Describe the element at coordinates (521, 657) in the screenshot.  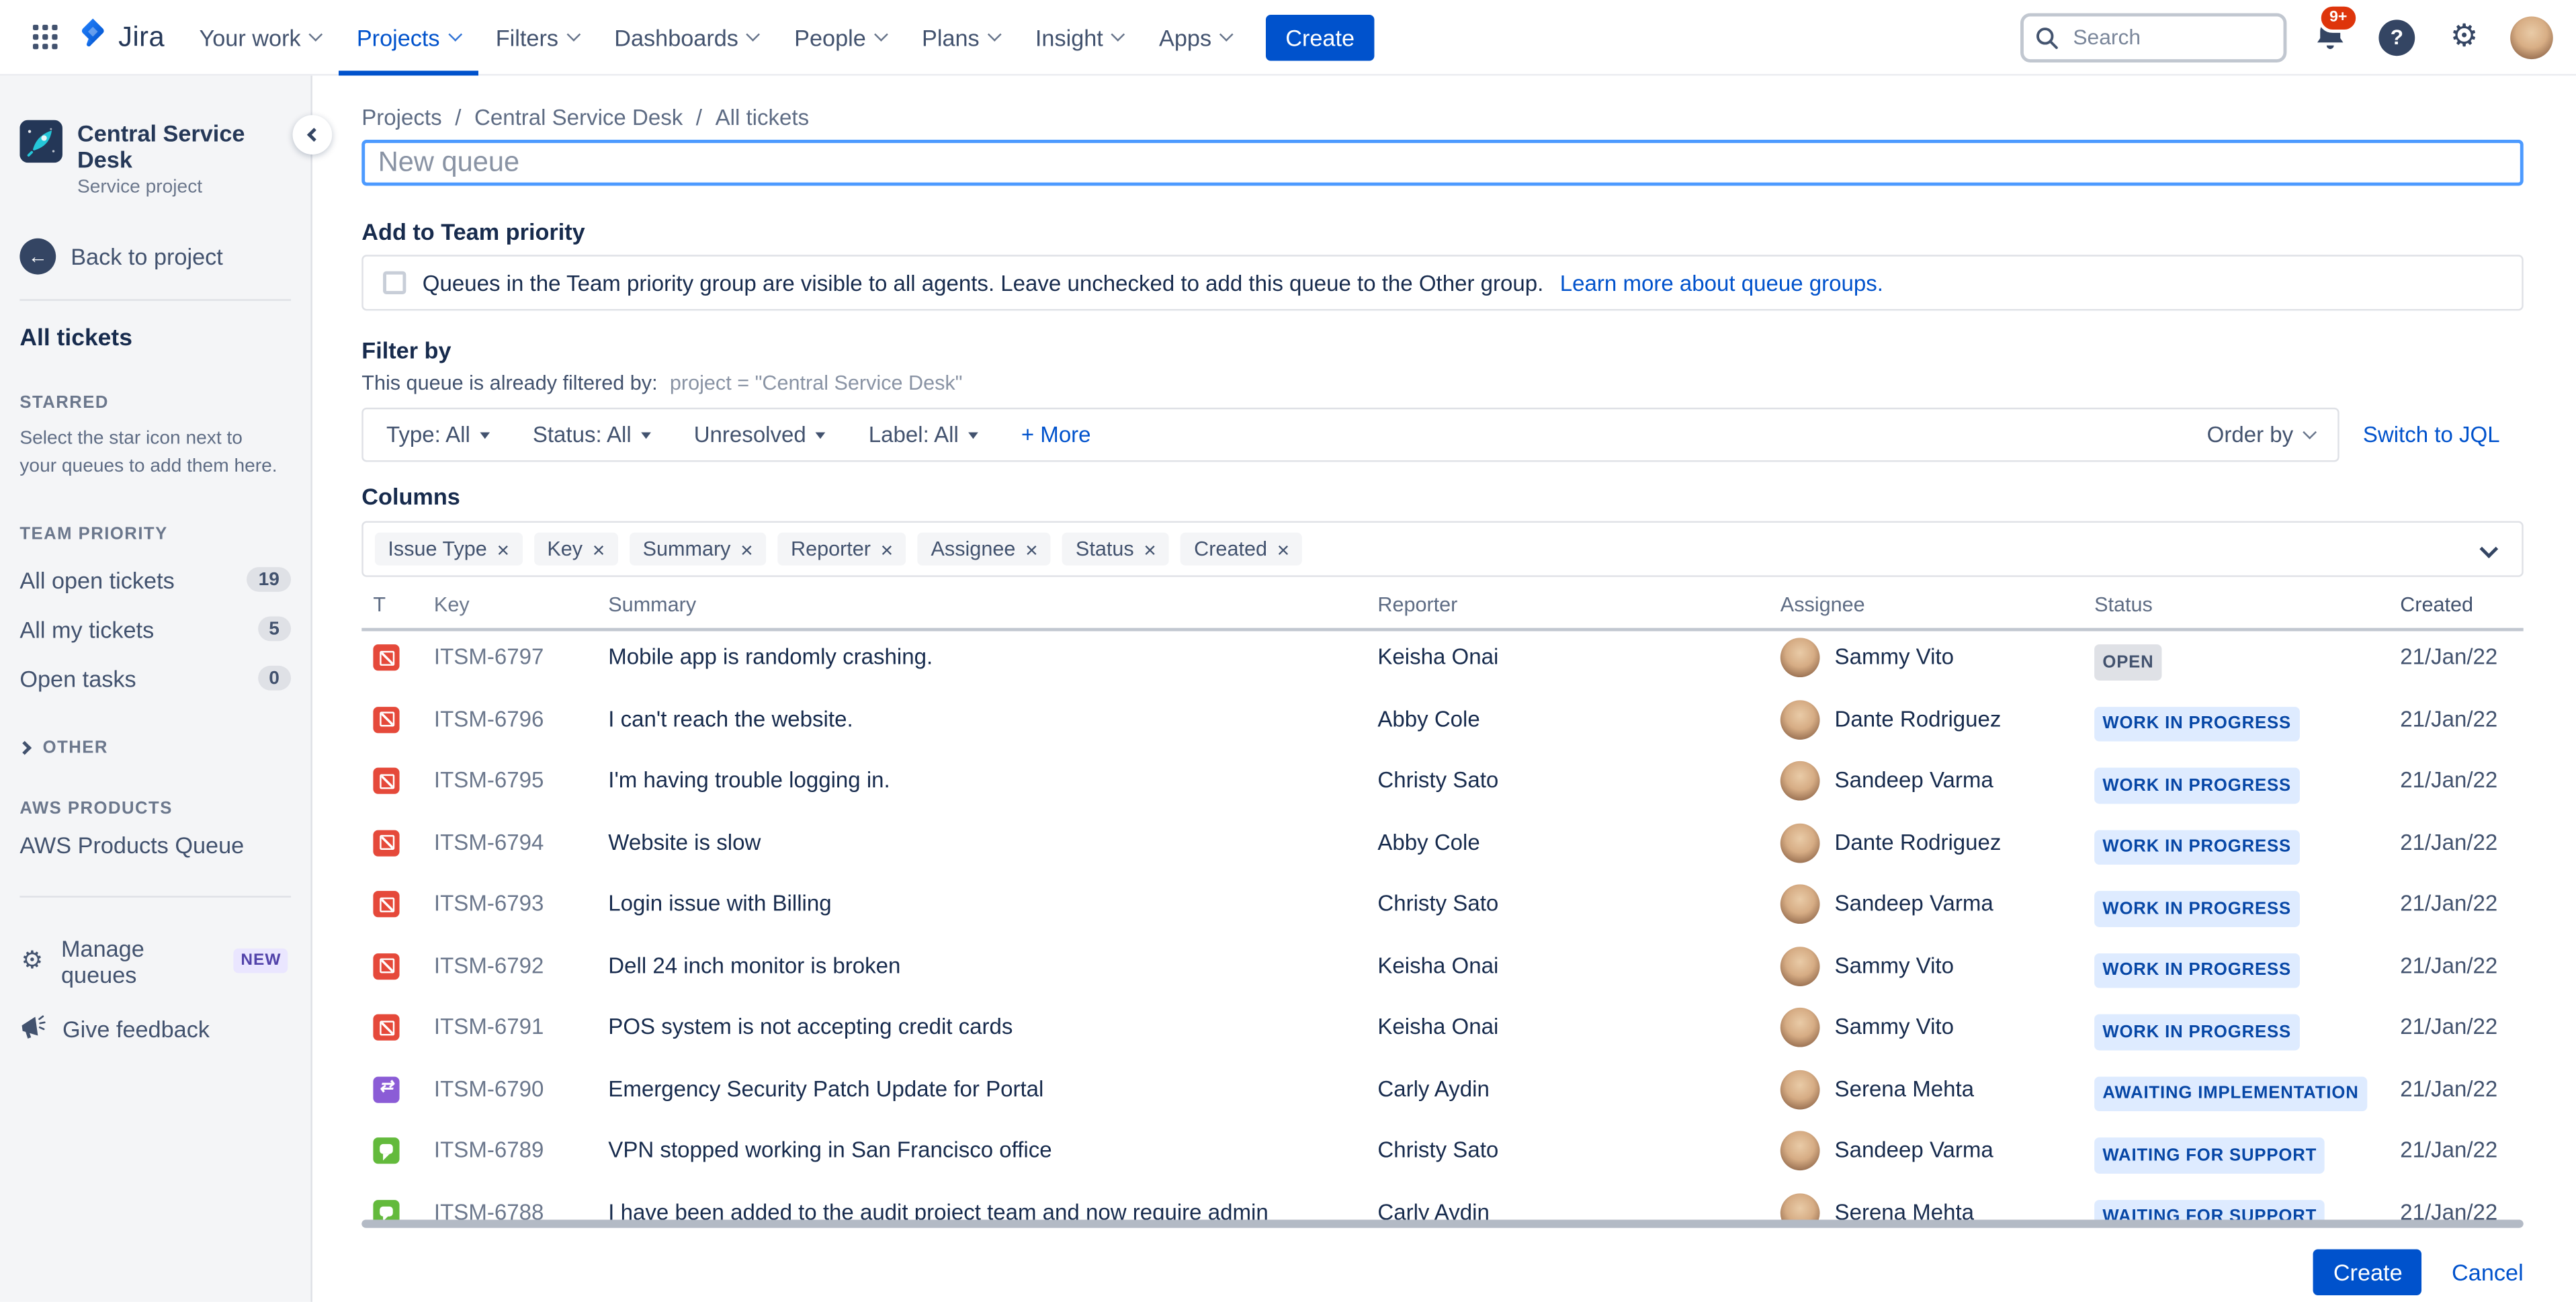
I see `issue-key: ITSM-6797` at that location.